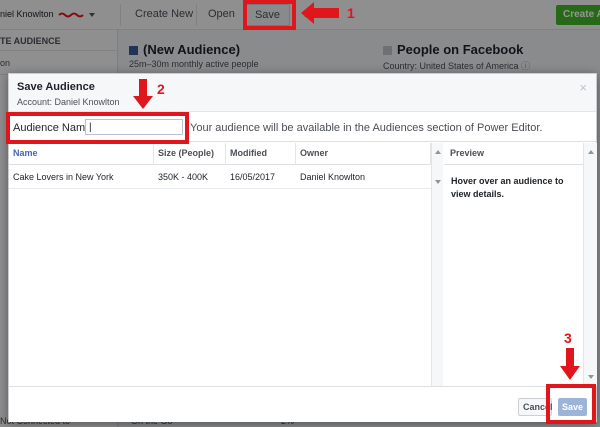 This screenshot has width=600, height=427. I want to click on table-header-row: Name Size (People) Modified Owner, so click(225, 154).